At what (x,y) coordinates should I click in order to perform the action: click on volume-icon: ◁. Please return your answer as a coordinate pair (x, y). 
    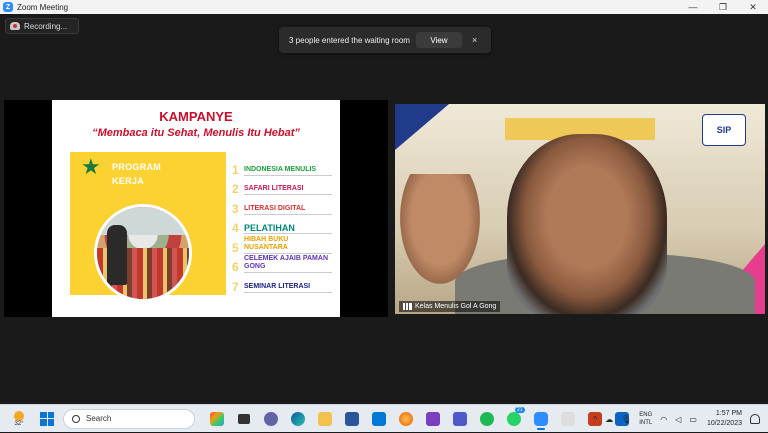
    Looking at the image, I should click on (678, 419).